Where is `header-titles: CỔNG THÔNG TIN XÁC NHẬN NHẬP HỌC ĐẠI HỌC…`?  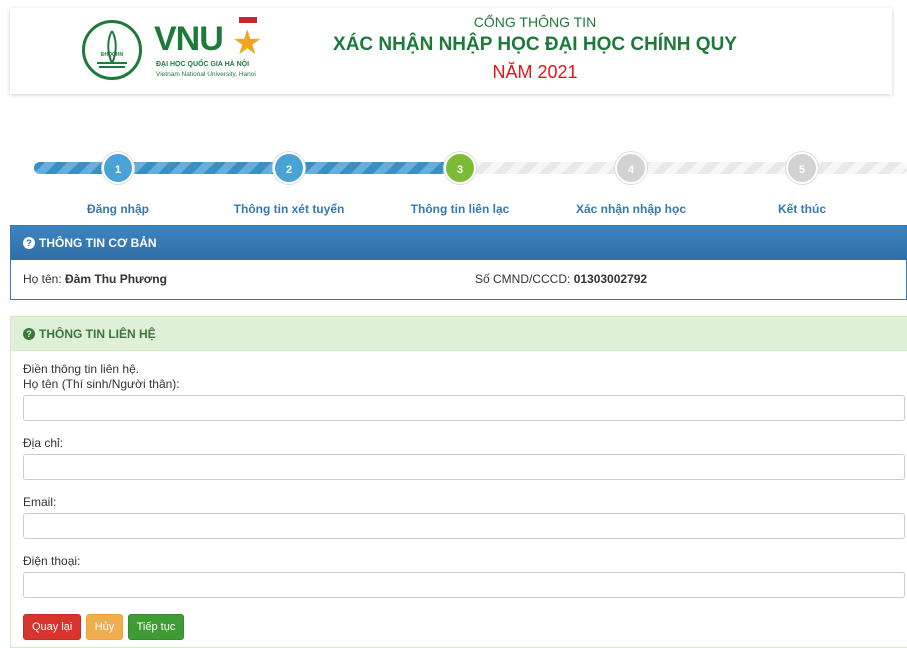 header-titles: CỔNG THÔNG TIN XÁC NHẬN NHẬP HỌC ĐẠI HỌC… is located at coordinates (535, 45).